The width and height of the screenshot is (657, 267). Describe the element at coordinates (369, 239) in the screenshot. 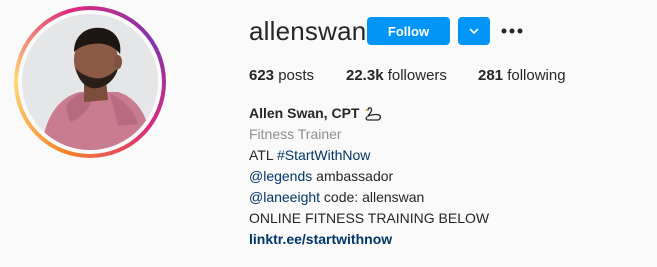

I see `bio-external-link: linktr.ee/startwithnow` at that location.